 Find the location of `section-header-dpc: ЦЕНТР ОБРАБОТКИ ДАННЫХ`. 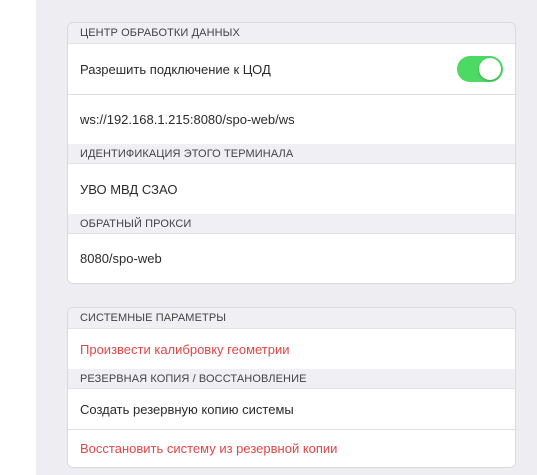

section-header-dpc: ЦЕНТР ОБРАБОТКИ ДАННЫХ is located at coordinates (291, 33).